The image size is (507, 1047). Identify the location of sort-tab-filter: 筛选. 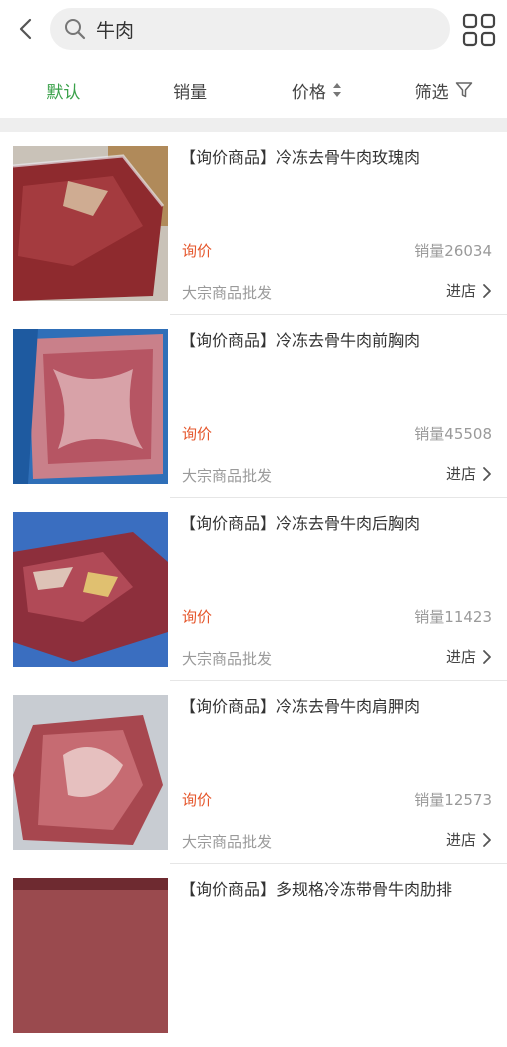
(443, 90).